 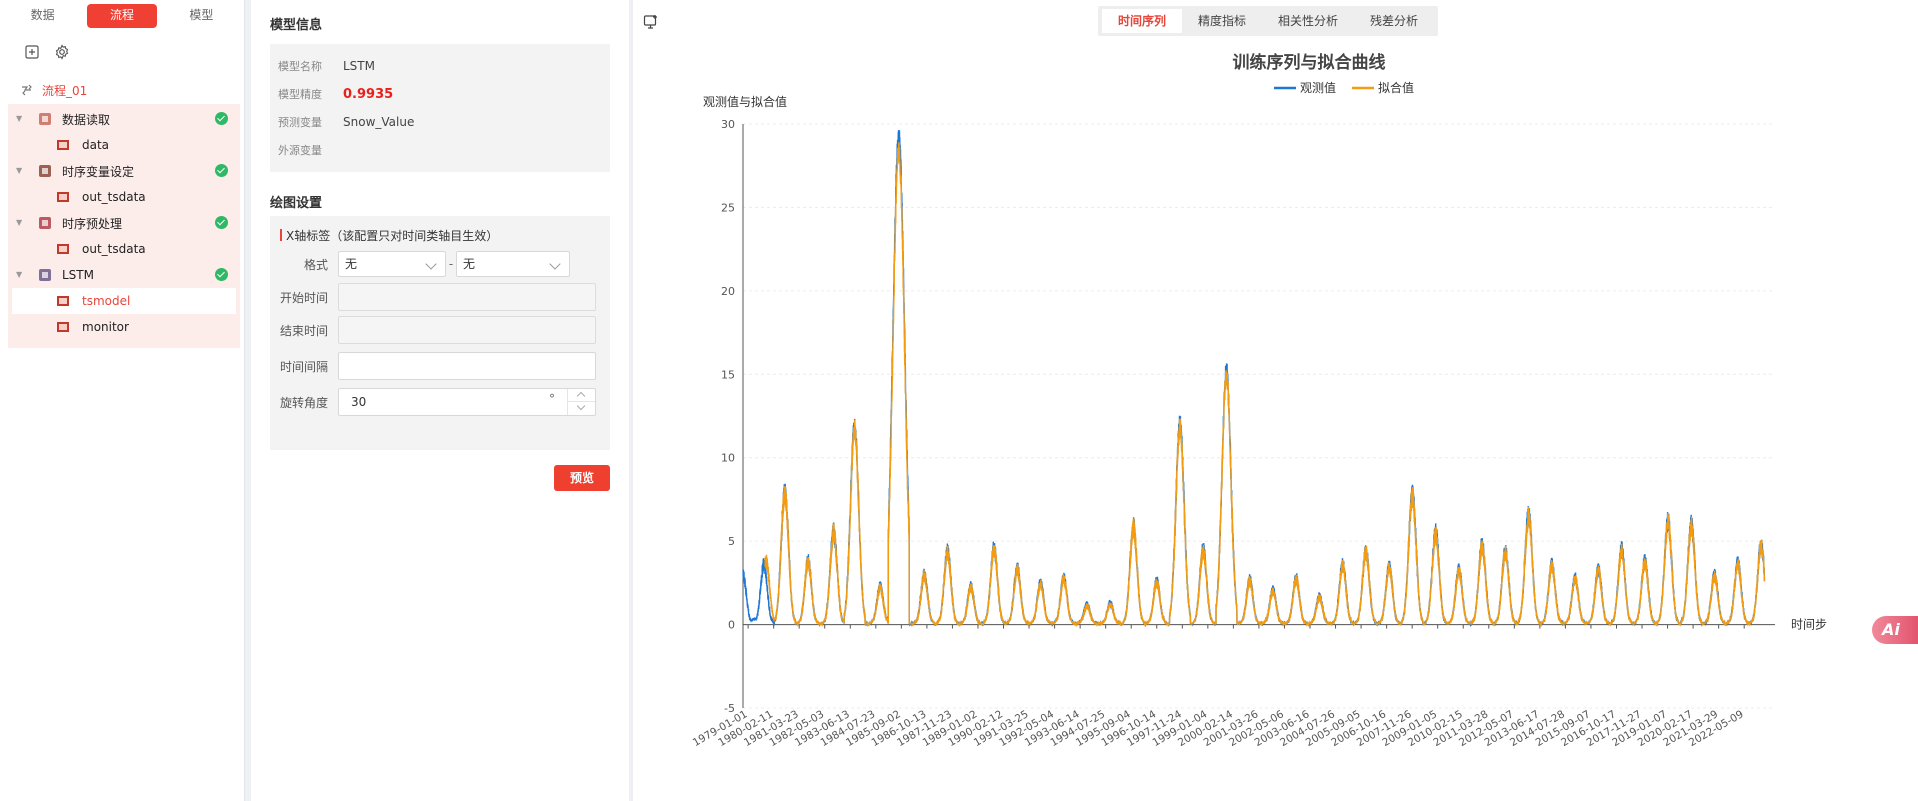 What do you see at coordinates (124, 145) in the screenshot?
I see `tree-leaf: data` at bounding box center [124, 145].